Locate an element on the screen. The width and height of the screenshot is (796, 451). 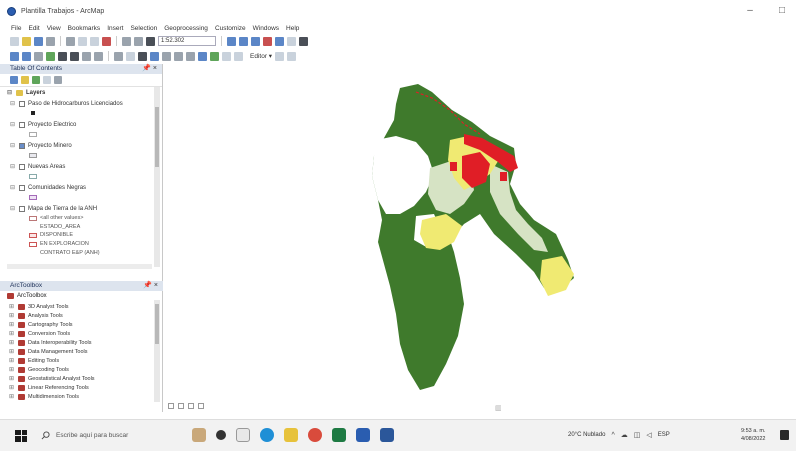
collapse-icon: ⊟ is located at coordinates (10, 92).